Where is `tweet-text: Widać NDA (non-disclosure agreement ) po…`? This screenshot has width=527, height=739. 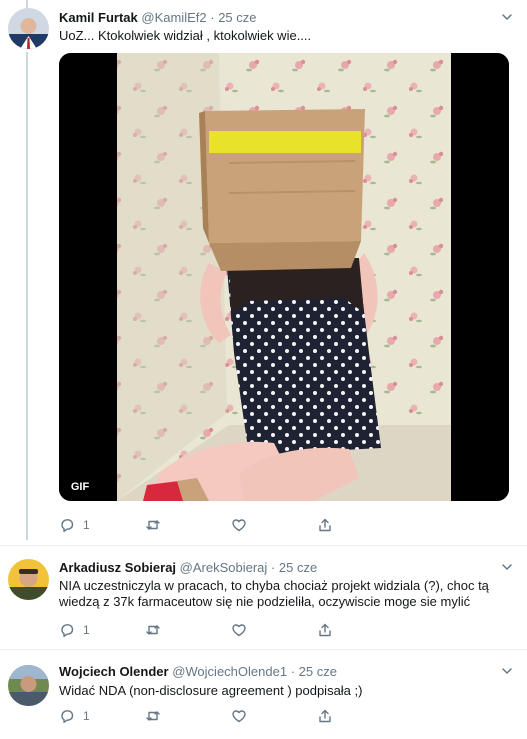
tweet-text: Widać NDA (non-disclosure agreement ) po… is located at coordinates (211, 690).